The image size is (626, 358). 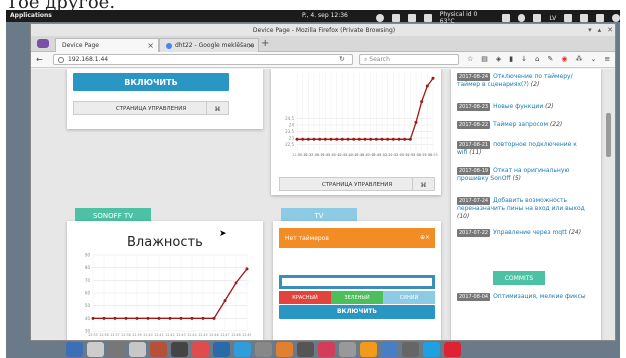 What do you see at coordinates (263, 349) in the screenshot?
I see `calculator-icon` at bounding box center [263, 349].